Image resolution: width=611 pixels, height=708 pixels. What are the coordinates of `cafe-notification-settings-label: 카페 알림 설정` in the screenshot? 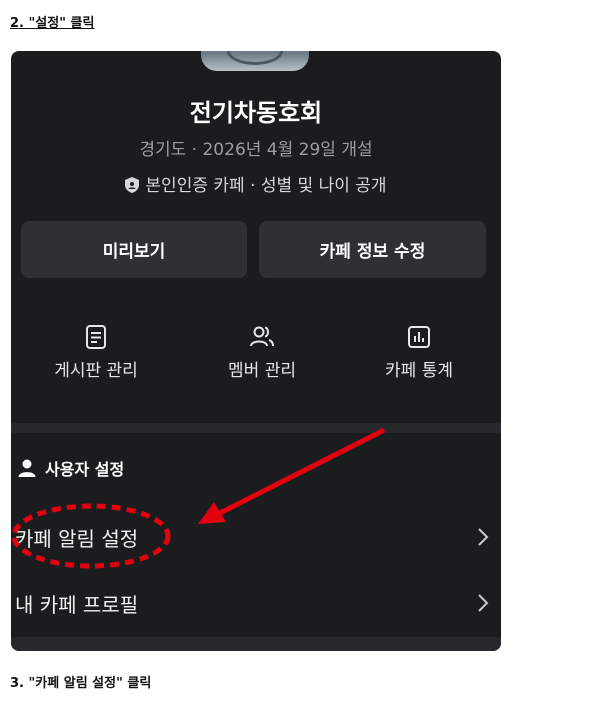 It's located at (77, 538).